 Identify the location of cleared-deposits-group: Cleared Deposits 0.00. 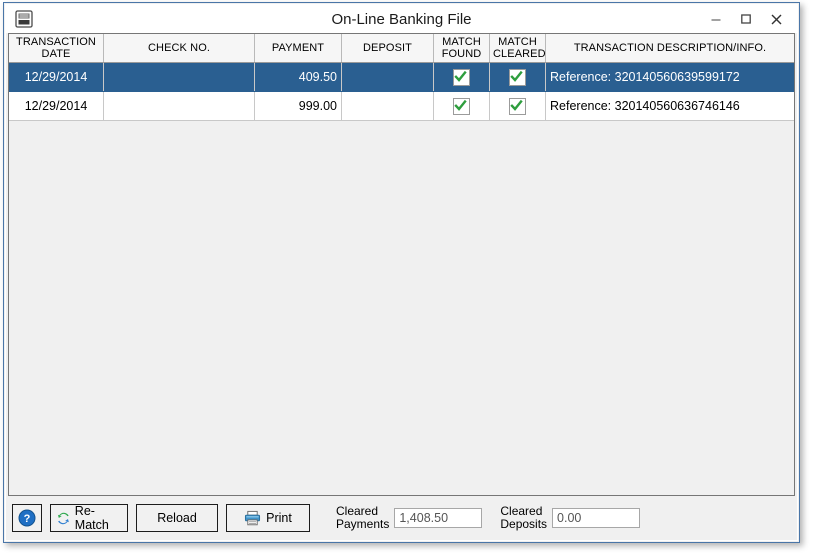
(570, 517).